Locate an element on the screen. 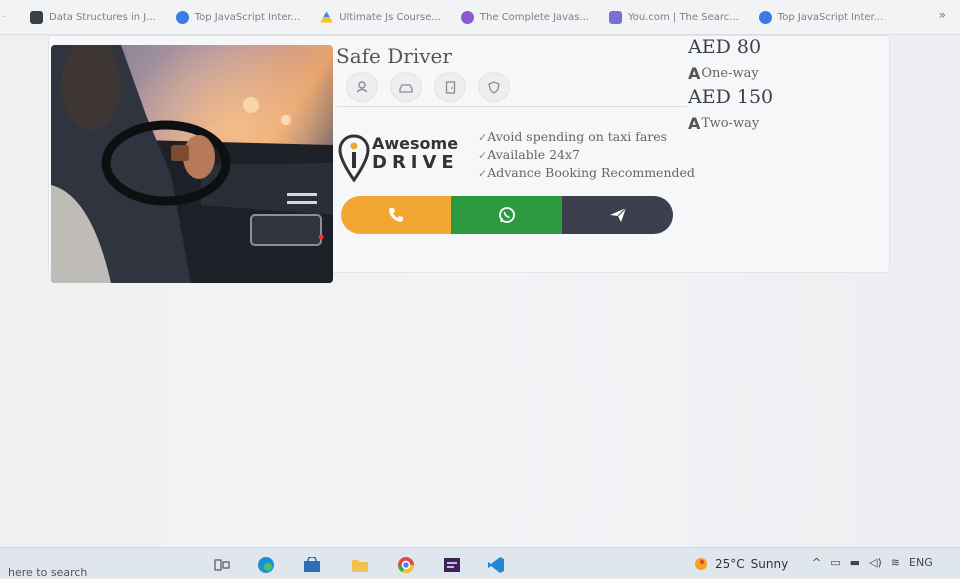 The height and width of the screenshot is (579, 960). battery-icon: ▬ is located at coordinates (855, 562).